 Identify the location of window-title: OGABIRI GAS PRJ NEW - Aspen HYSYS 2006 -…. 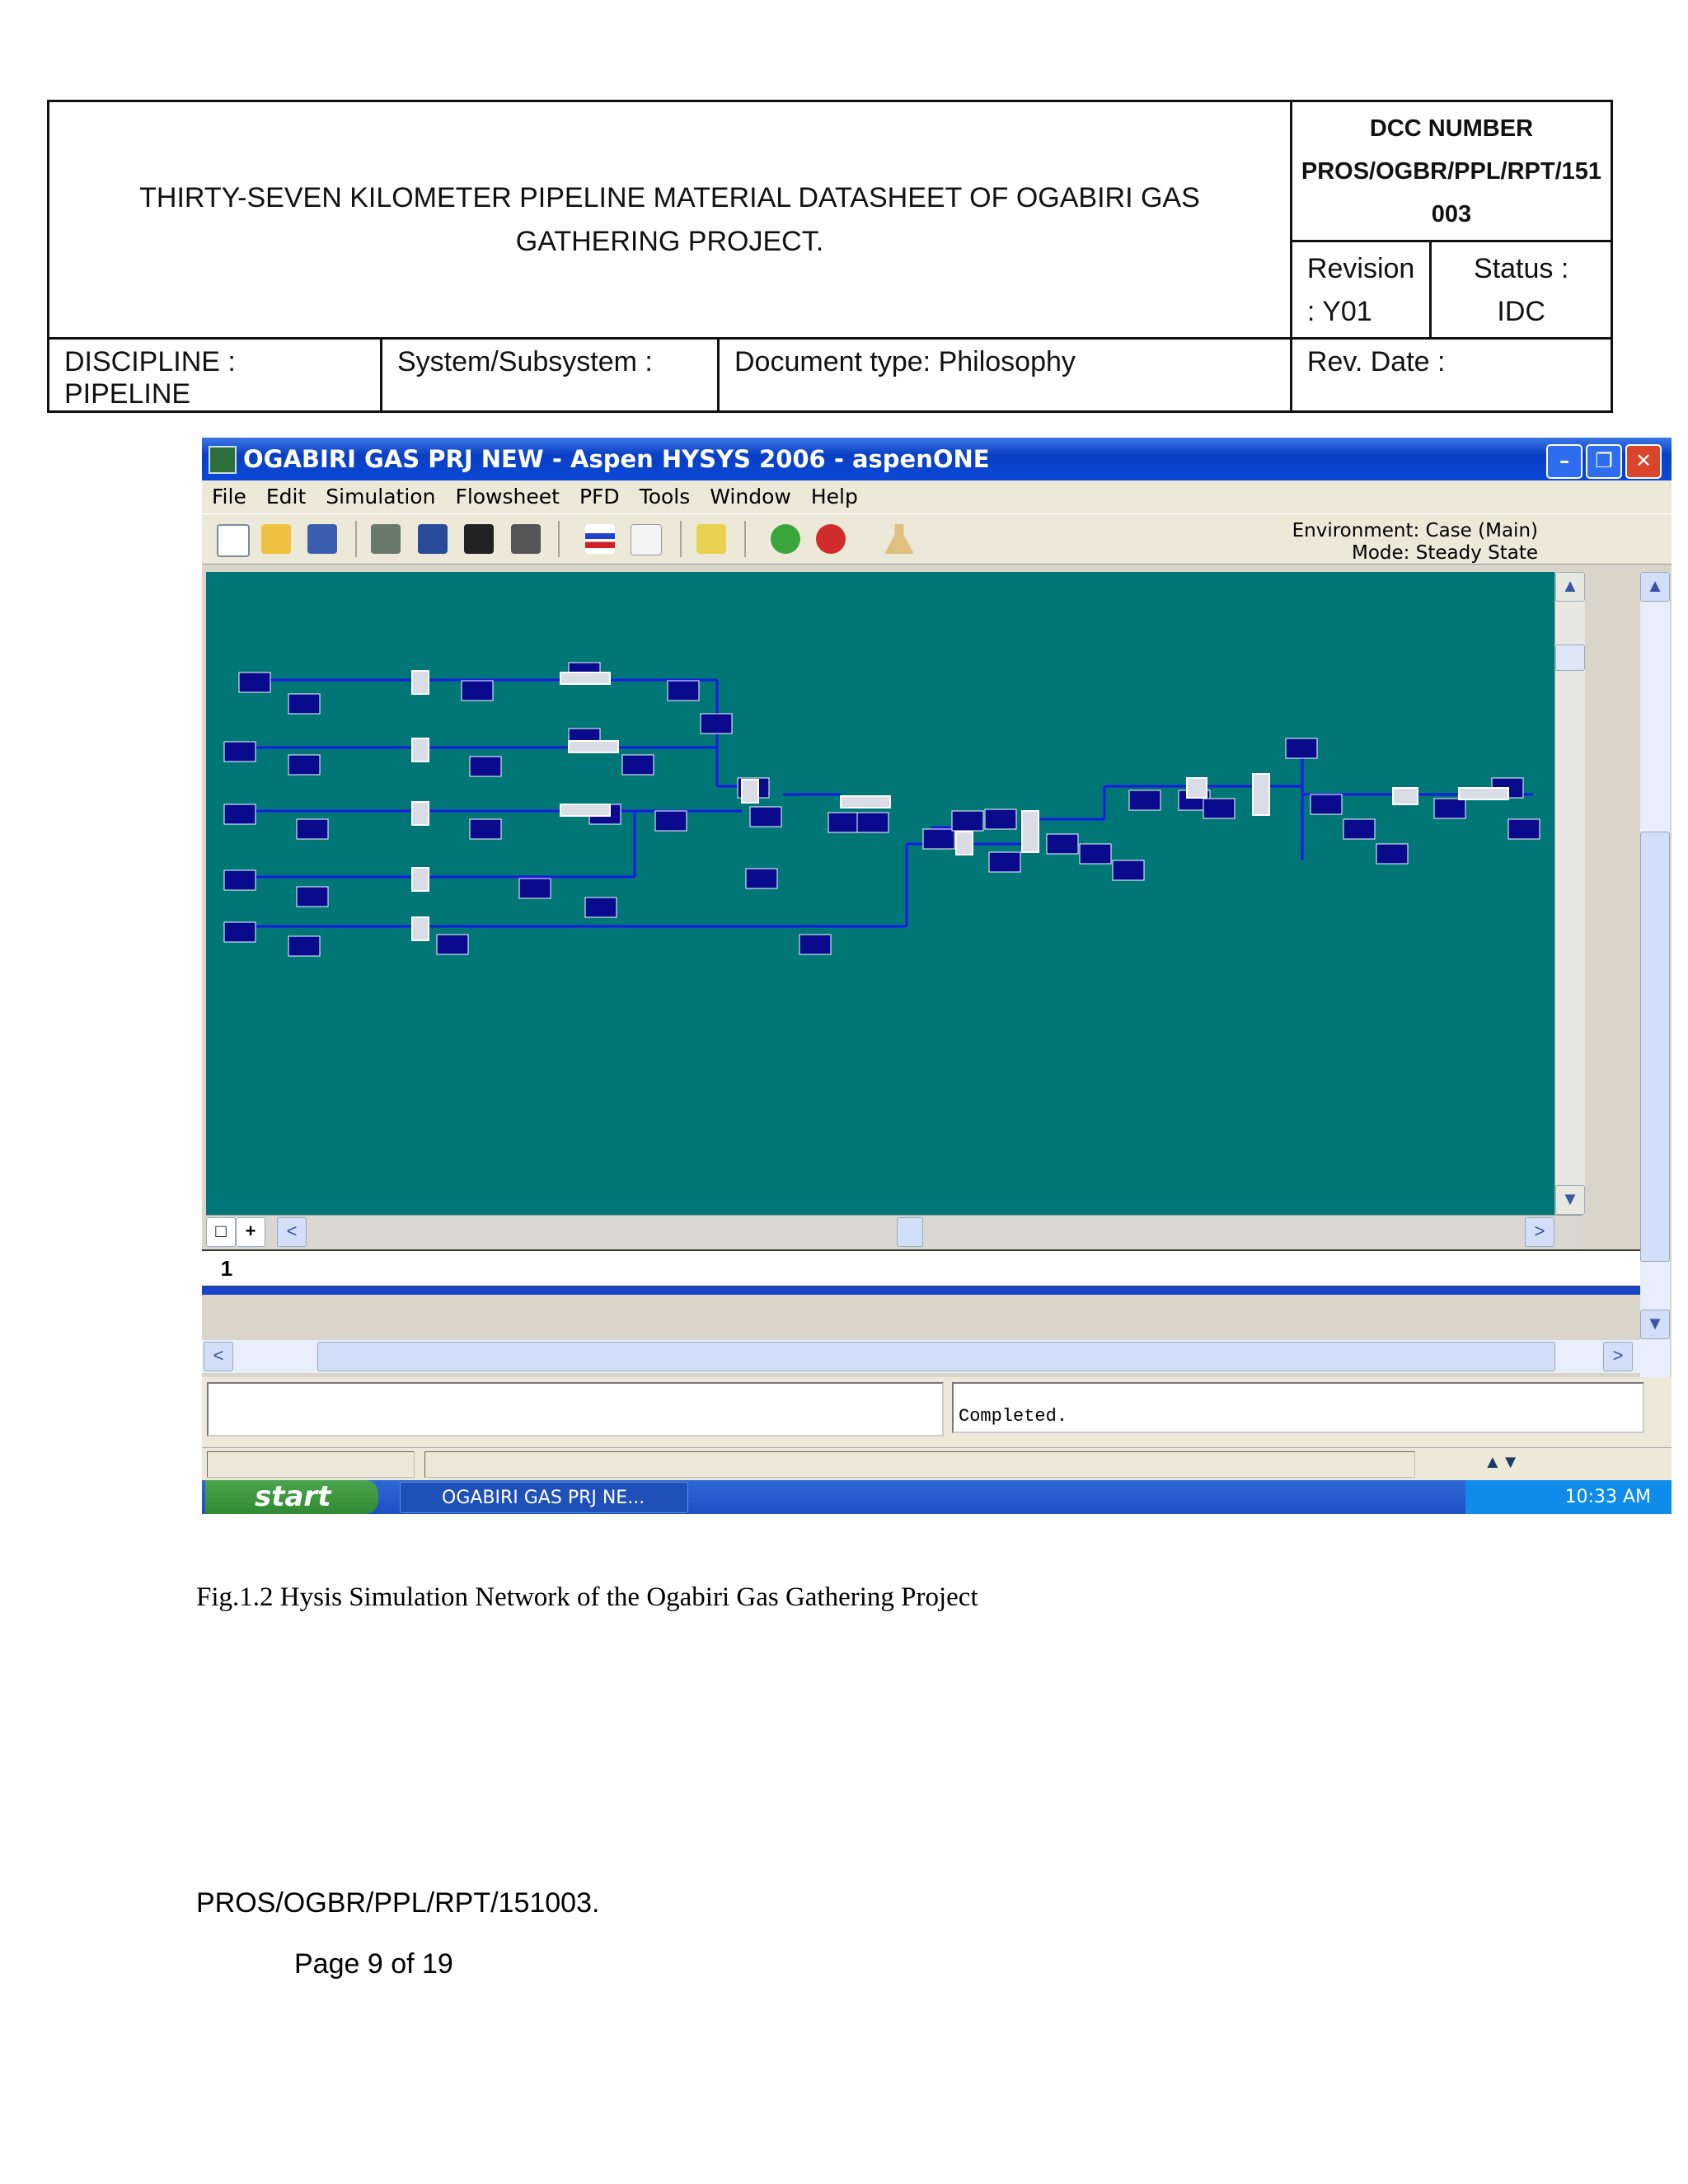
(616, 459).